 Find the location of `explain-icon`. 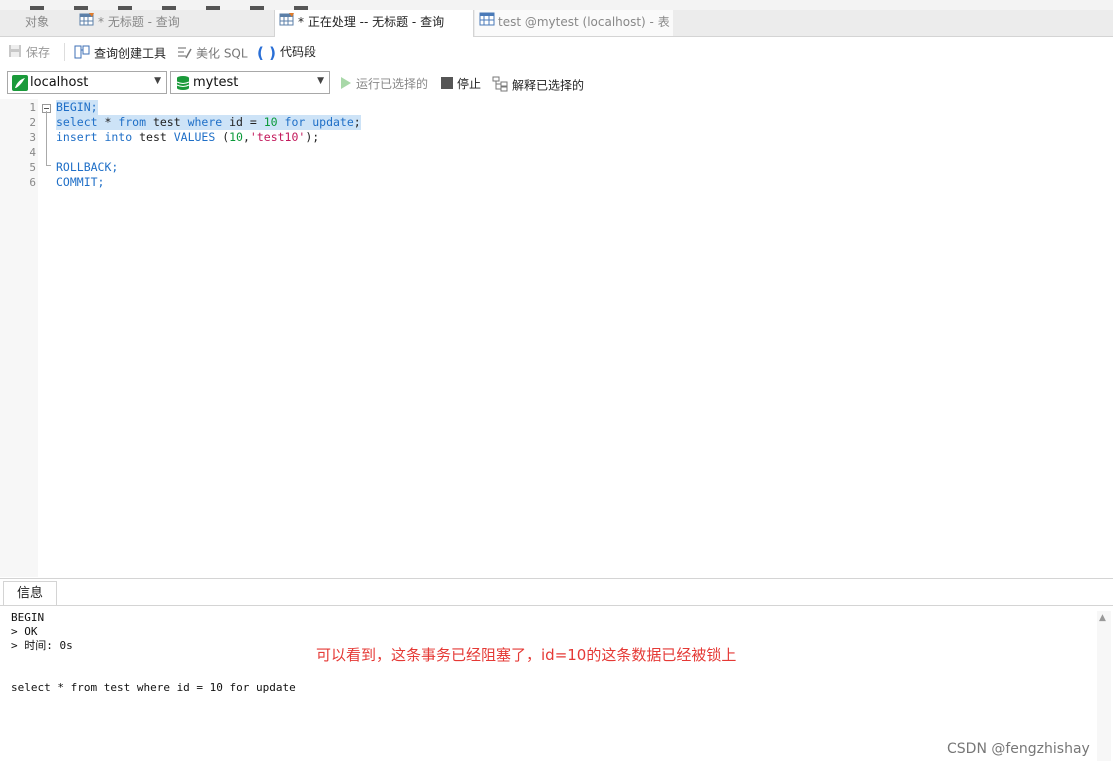

explain-icon is located at coordinates (500, 86).